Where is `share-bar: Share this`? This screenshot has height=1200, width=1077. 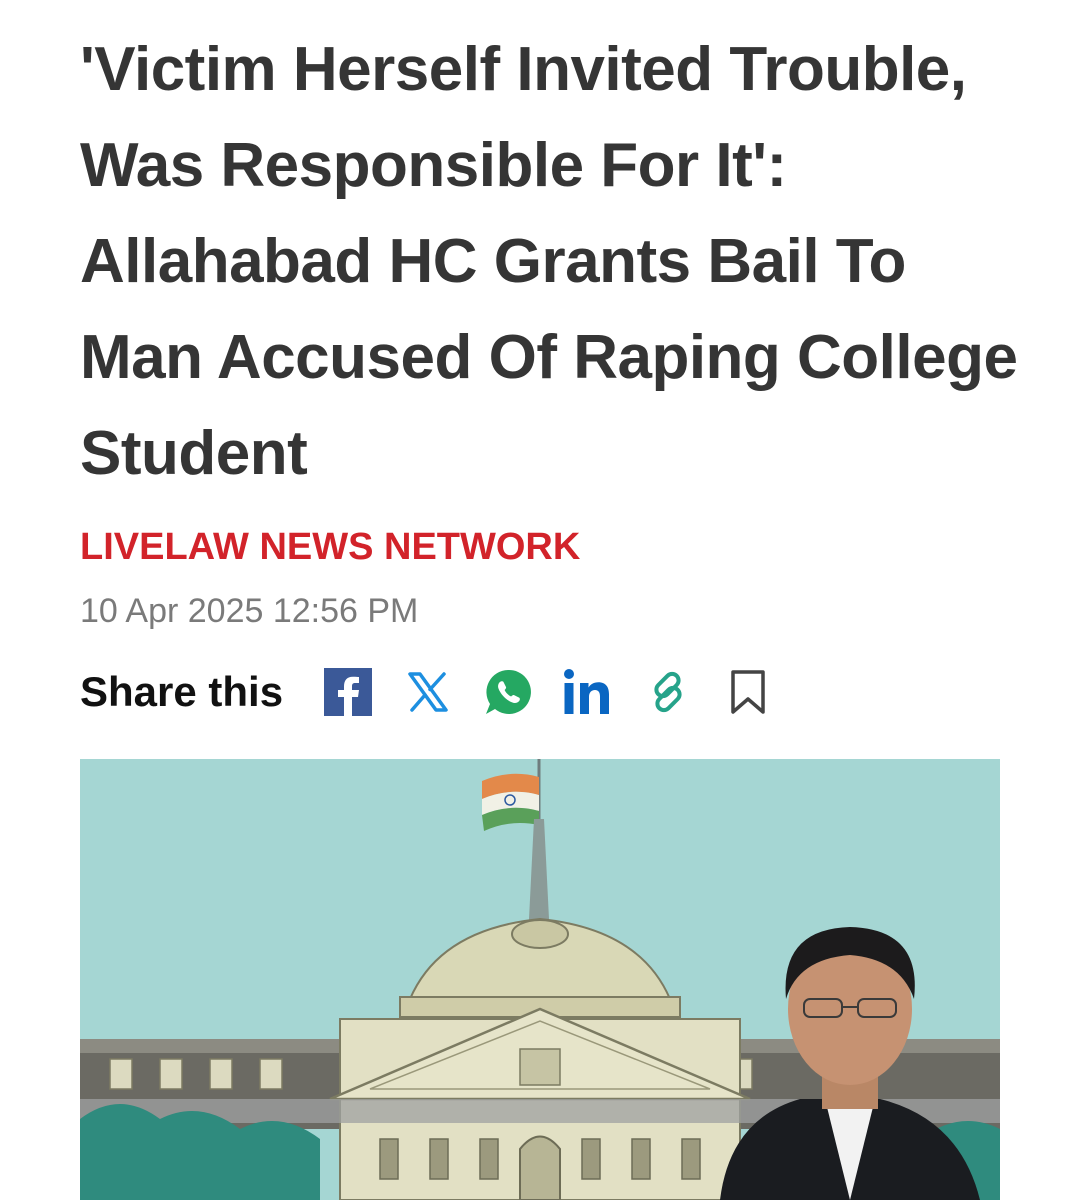
share-bar: Share this is located at coordinates (440, 692).